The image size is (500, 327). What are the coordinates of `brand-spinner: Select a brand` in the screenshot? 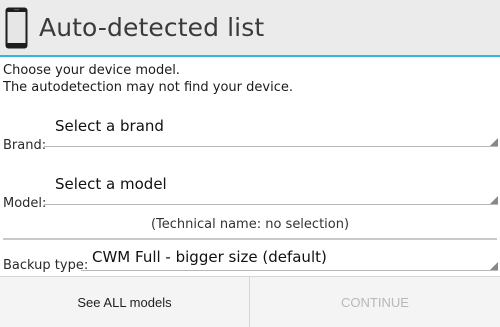 It's located at (271, 132).